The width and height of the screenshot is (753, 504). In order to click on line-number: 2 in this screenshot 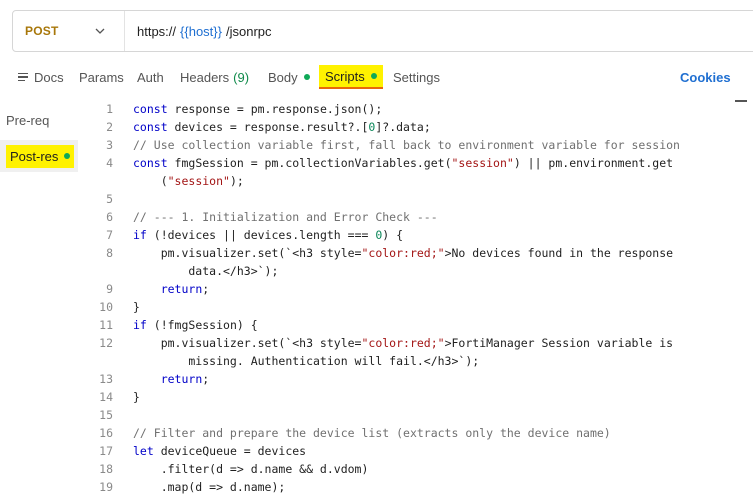, I will do `click(109, 127)`.